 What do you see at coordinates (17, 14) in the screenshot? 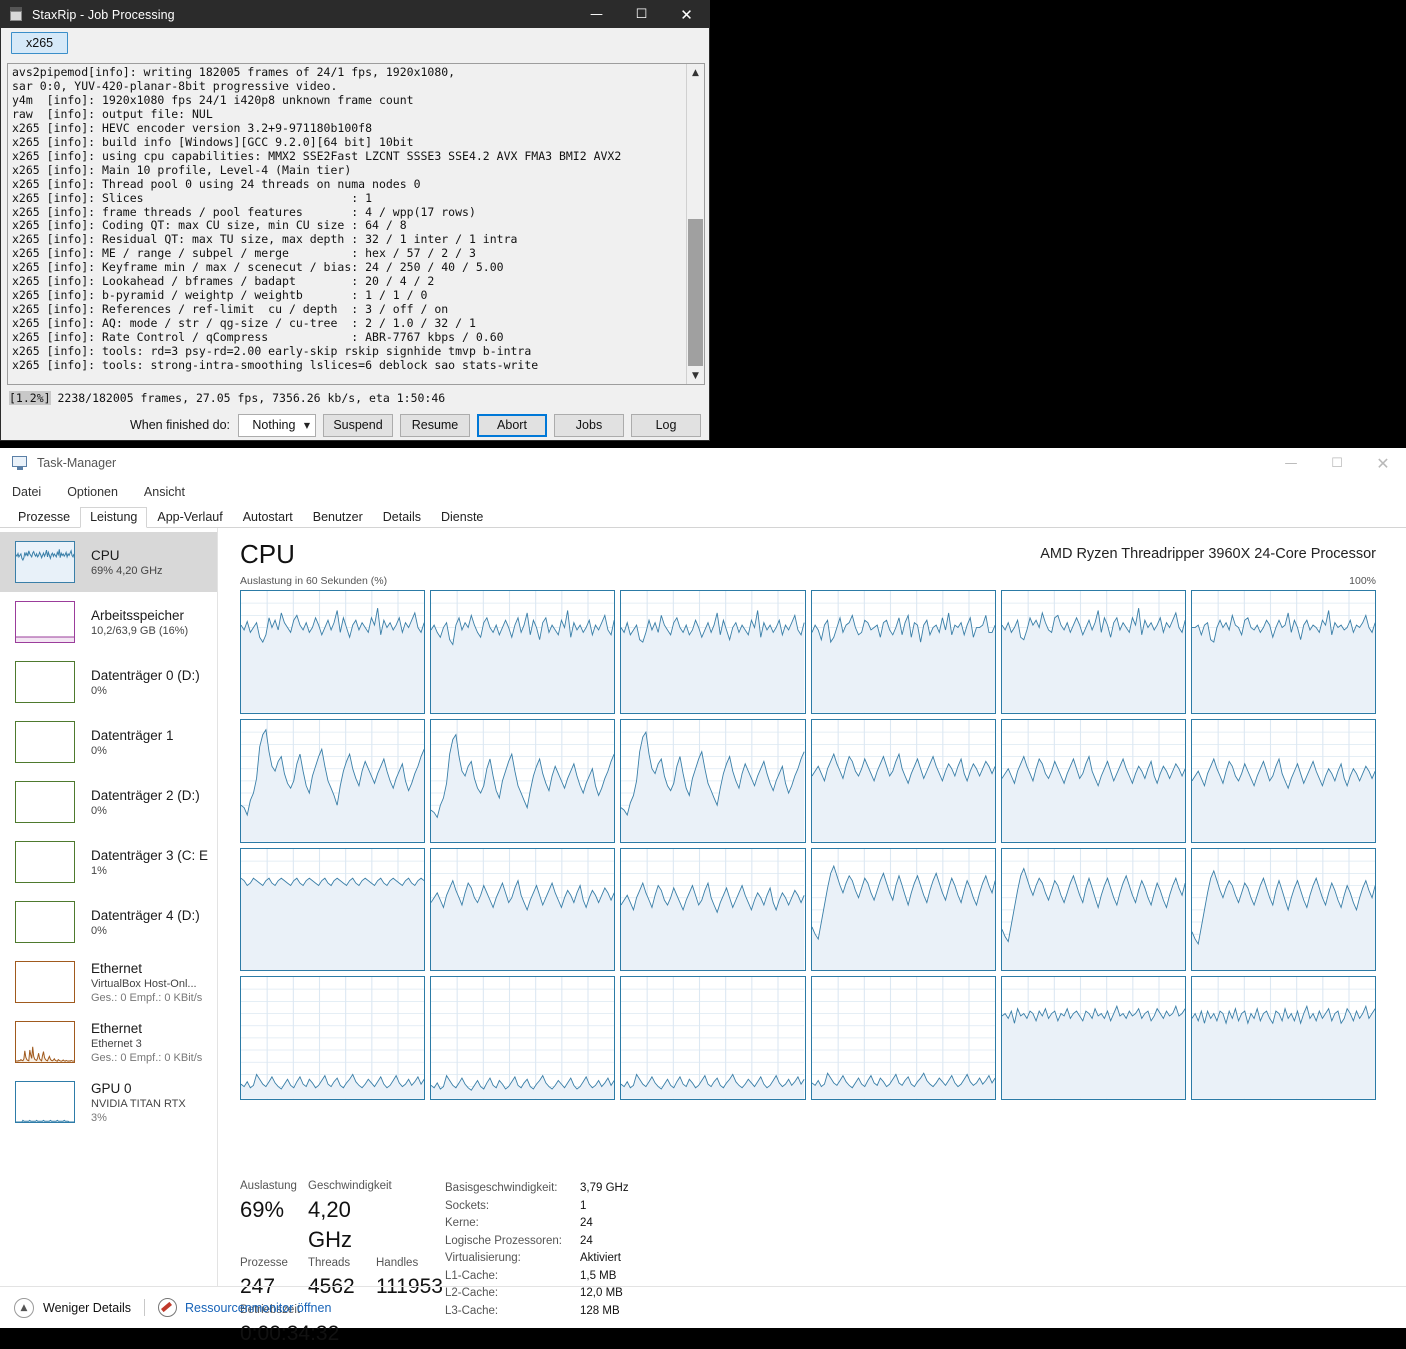
I see `staxrip-app-icon` at bounding box center [17, 14].